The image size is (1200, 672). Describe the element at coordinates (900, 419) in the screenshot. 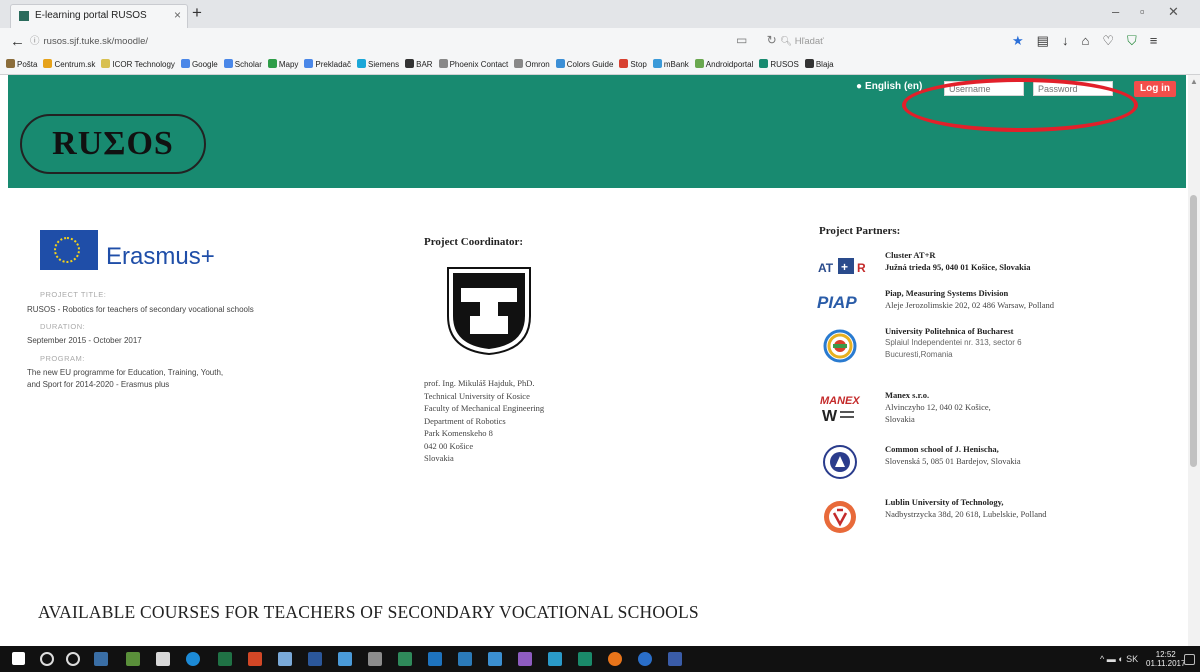

I see `partner-city: Slovakia` at that location.